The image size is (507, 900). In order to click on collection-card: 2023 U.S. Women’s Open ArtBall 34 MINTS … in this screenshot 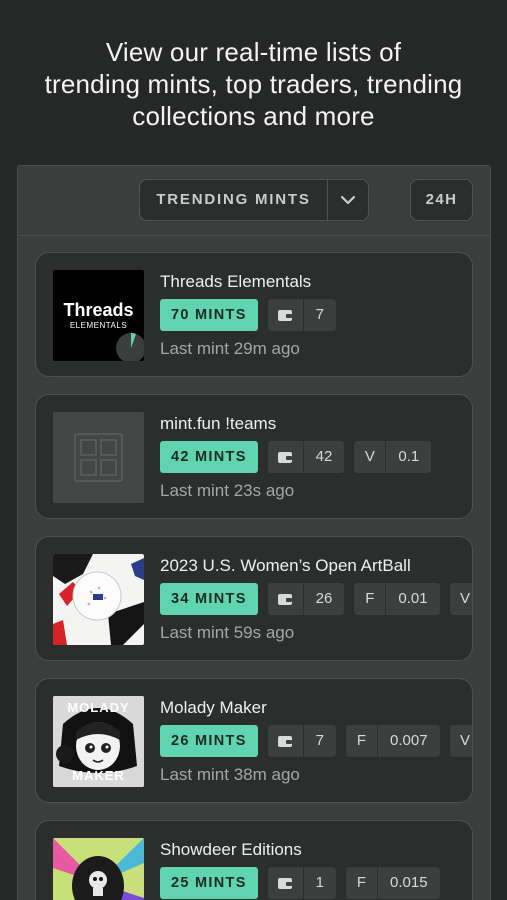, I will do `click(254, 598)`.